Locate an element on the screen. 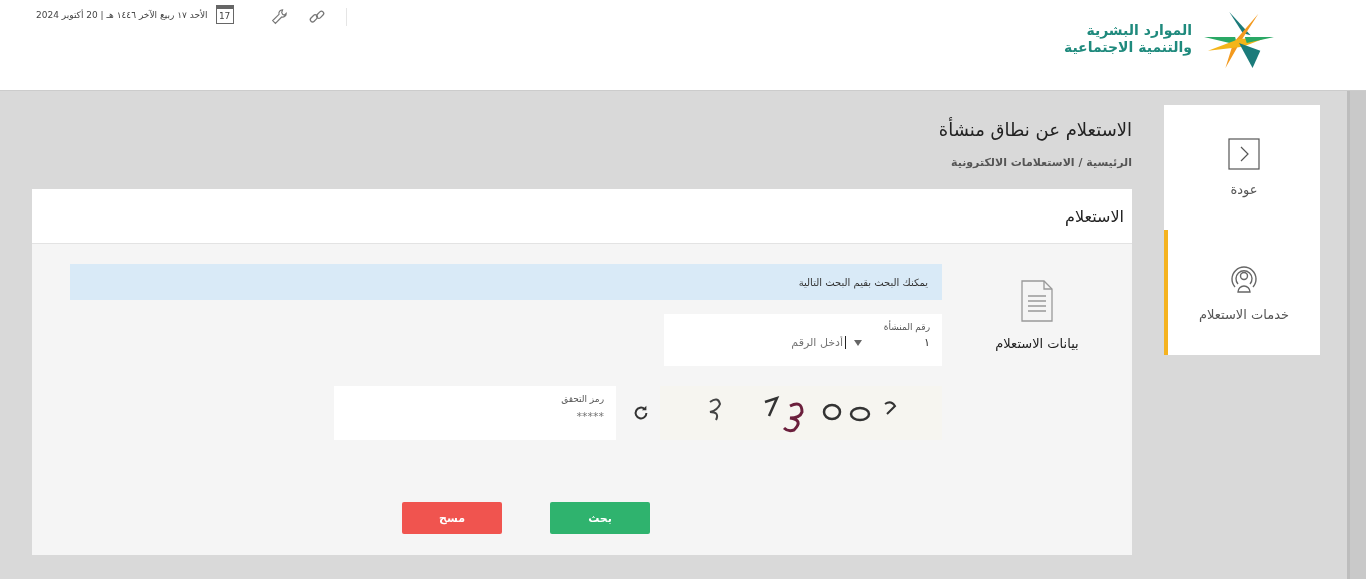  sidebar-item: خدمات الاستعلام is located at coordinates (1242, 292).